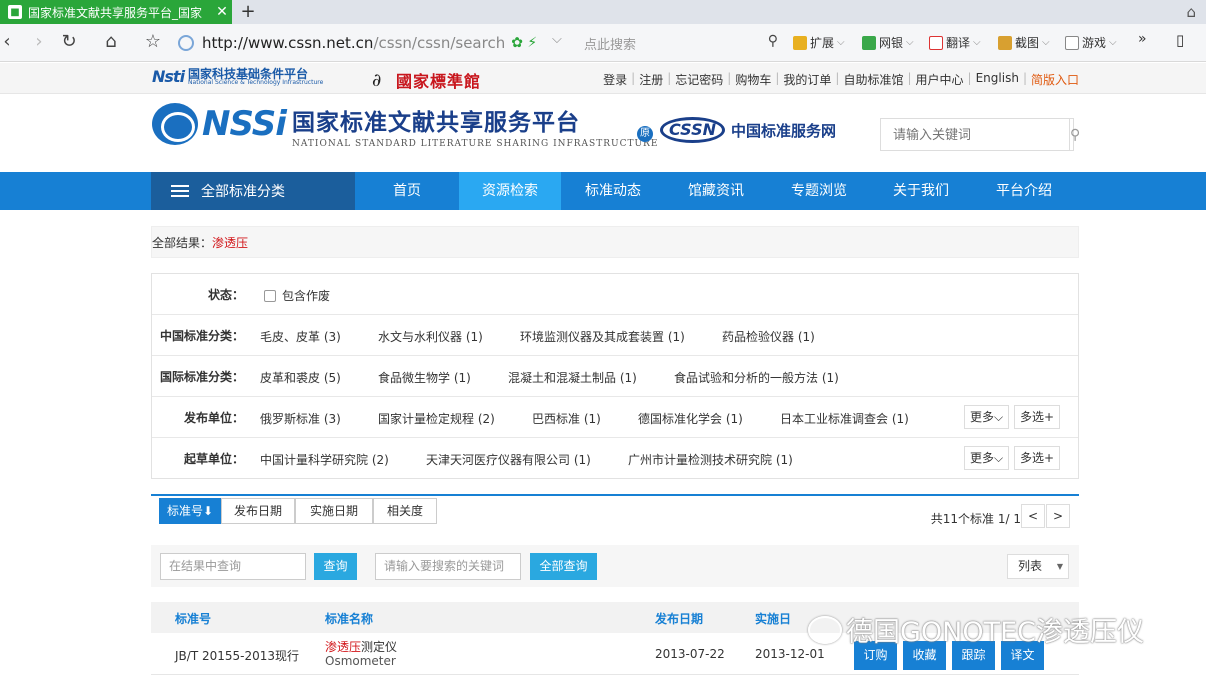  Describe the element at coordinates (819, 191) in the screenshot. I see `nav-topics: 专题浏览` at that location.